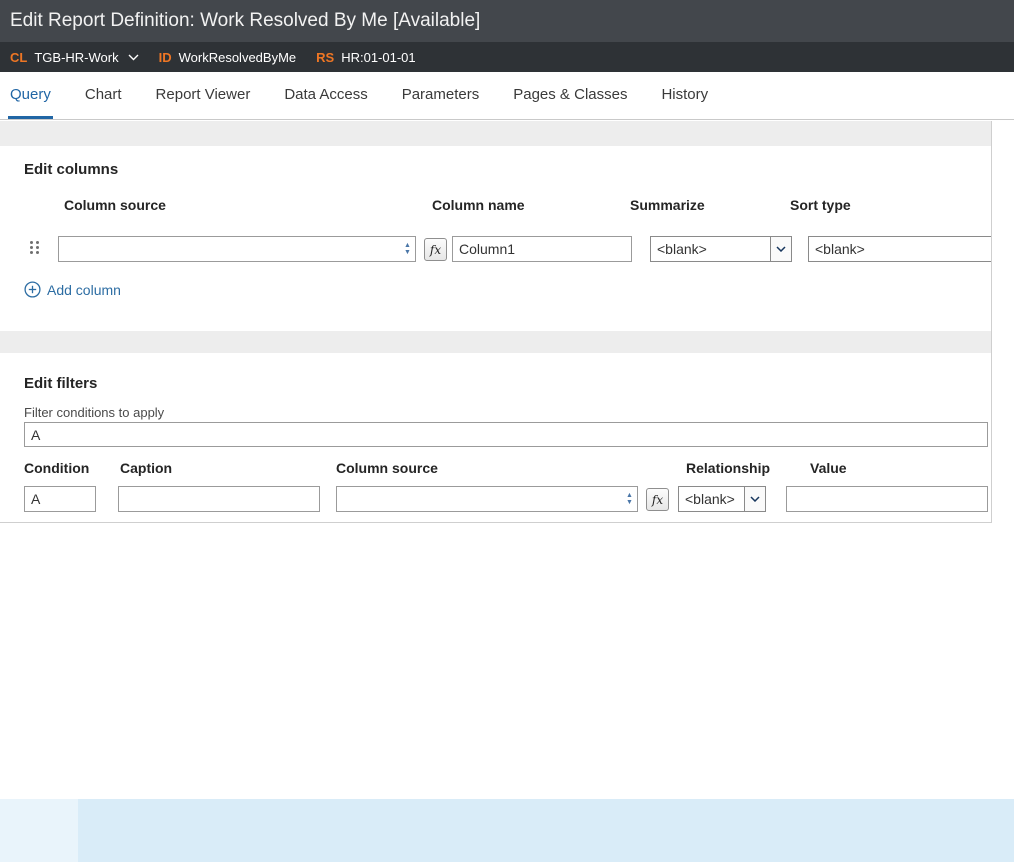 The height and width of the screenshot is (862, 1014). I want to click on column-source-field: ▲ ▼, so click(237, 249).